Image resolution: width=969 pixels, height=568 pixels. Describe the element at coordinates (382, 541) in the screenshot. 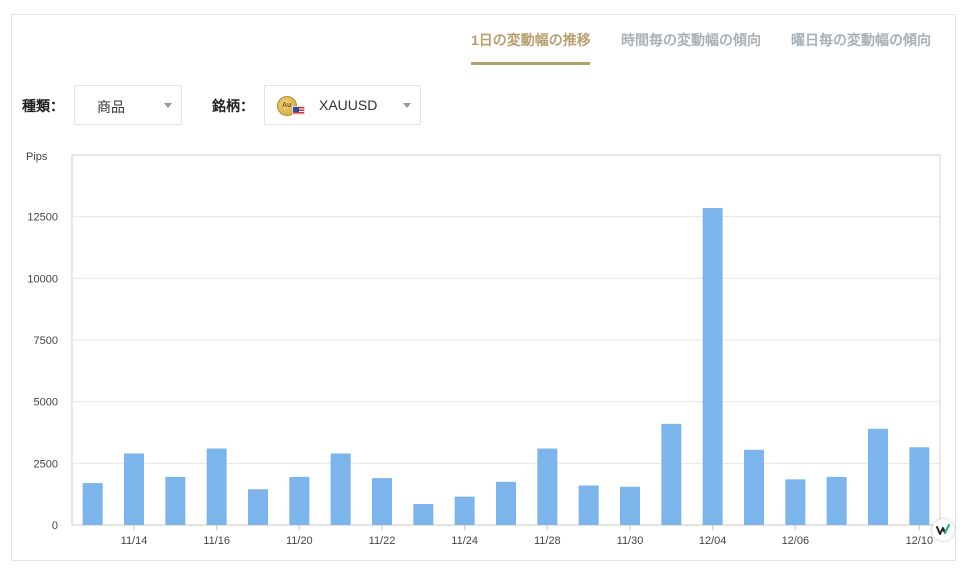

I see `x-tick-label: 11/22` at that location.